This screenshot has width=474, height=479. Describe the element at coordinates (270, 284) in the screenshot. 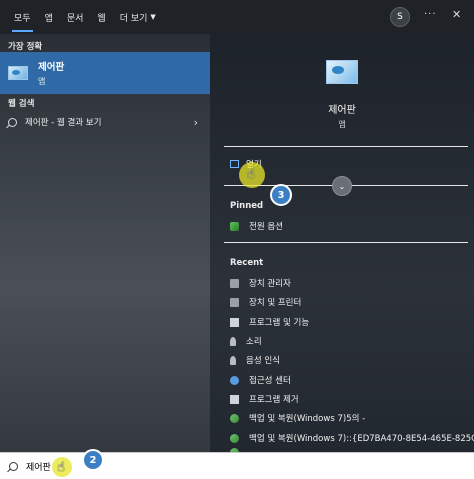

I see `recent-item-label: 장치 관리자` at that location.